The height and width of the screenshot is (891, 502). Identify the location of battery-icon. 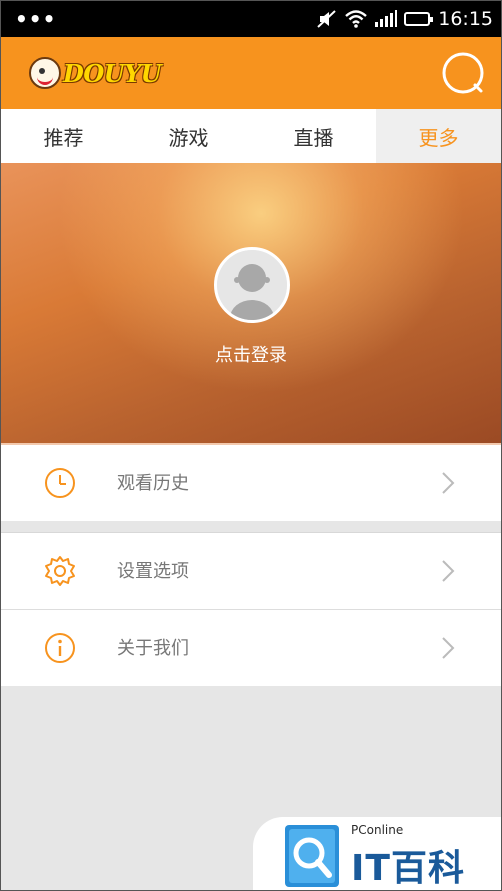
(419, 19).